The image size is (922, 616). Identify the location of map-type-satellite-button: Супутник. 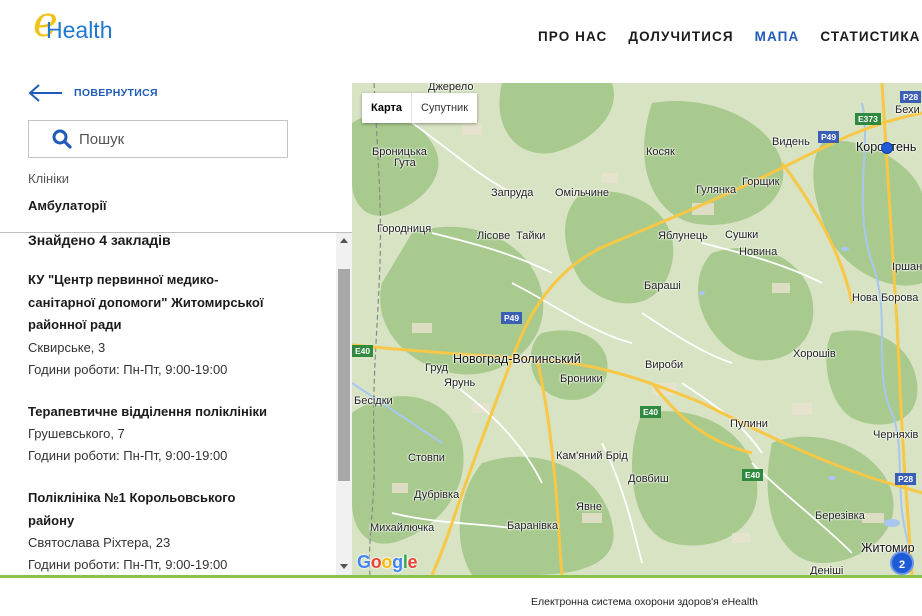
(444, 108).